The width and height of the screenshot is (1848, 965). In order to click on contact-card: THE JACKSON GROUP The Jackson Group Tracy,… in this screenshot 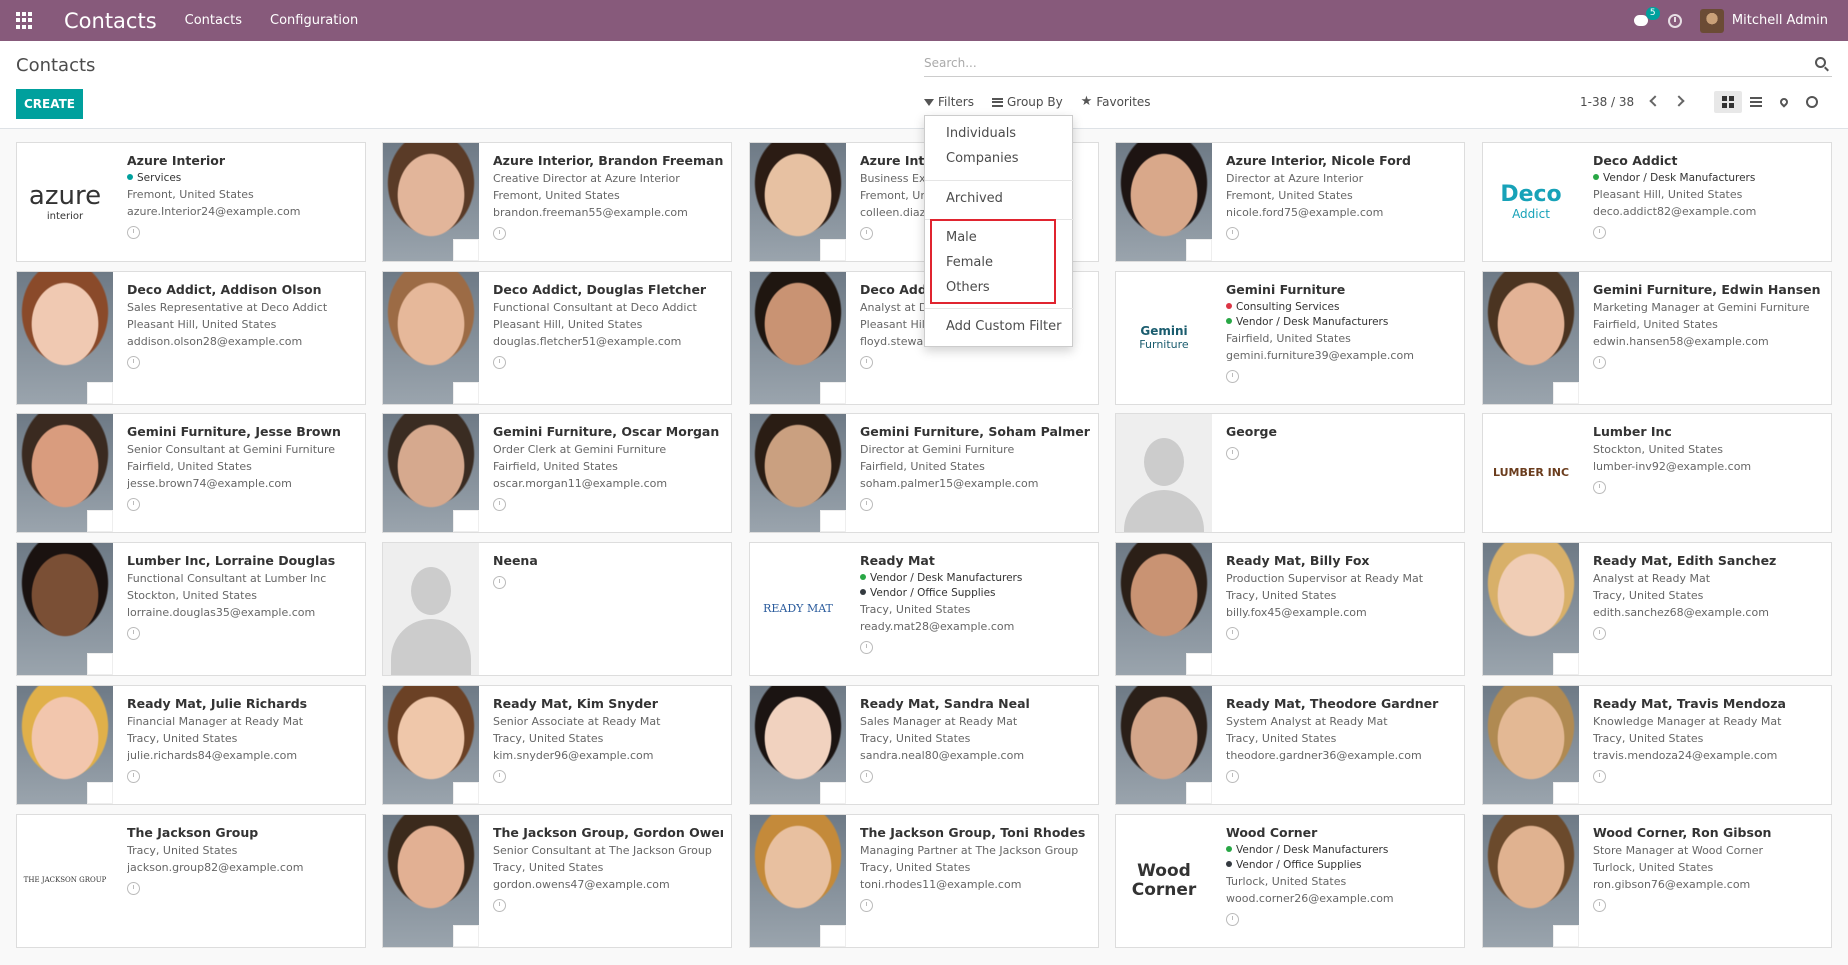, I will do `click(191, 881)`.